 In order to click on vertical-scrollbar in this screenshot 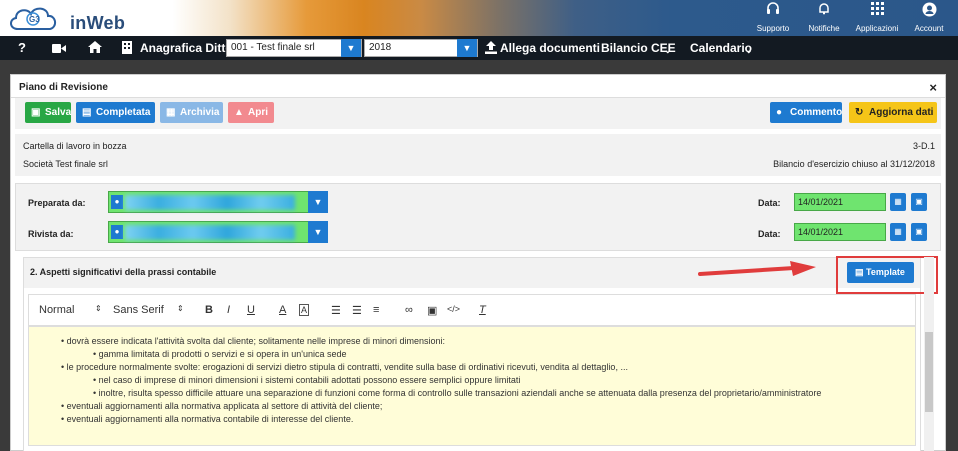, I will do `click(929, 354)`.